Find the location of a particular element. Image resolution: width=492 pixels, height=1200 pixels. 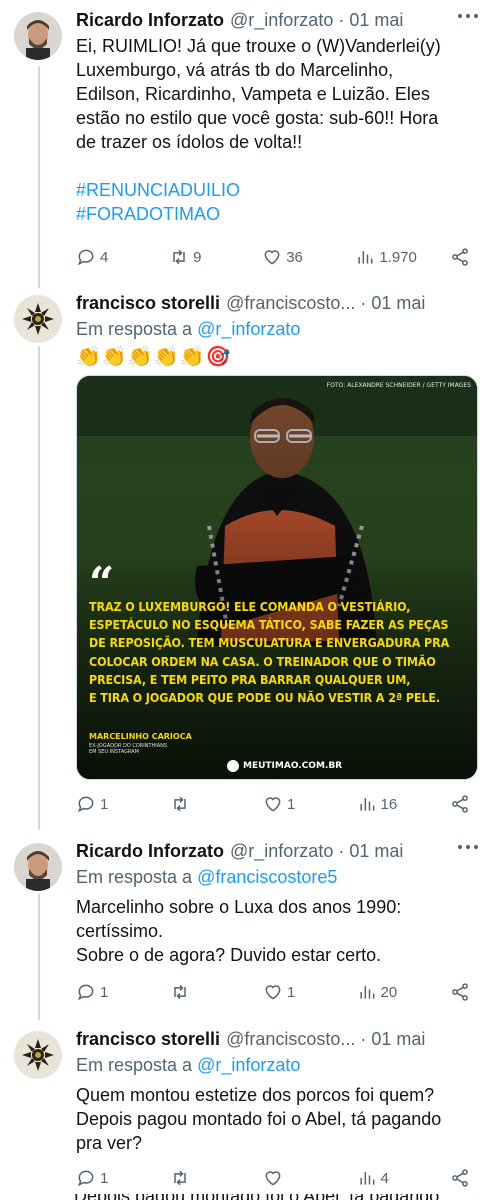

quote-author-source: EM SEU INSTAGRAM is located at coordinates (114, 752).